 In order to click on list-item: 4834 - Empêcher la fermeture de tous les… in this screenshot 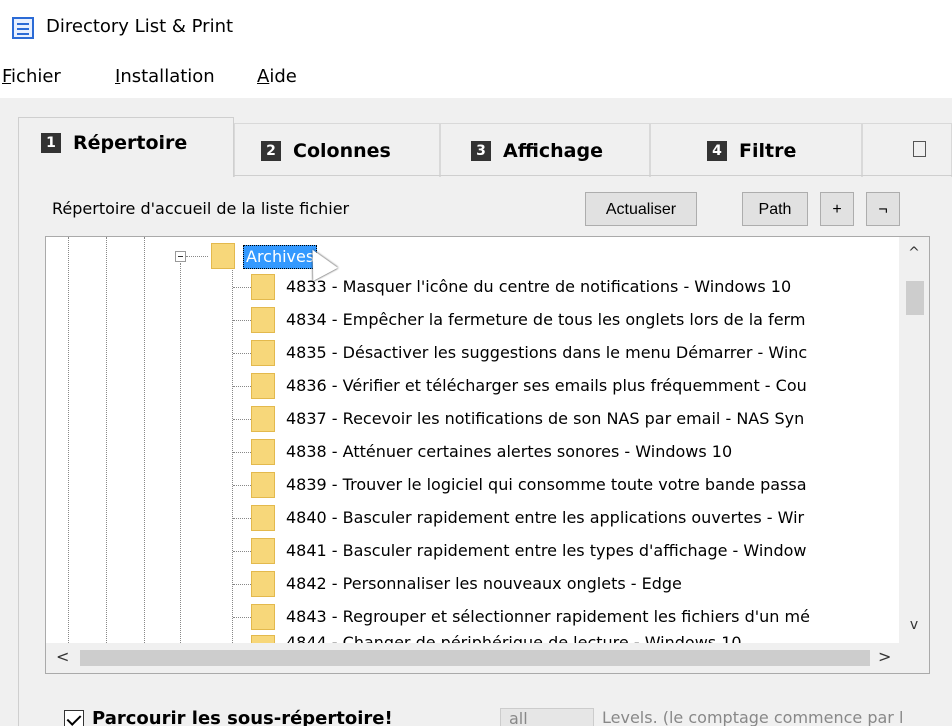, I will do `click(545, 319)`.